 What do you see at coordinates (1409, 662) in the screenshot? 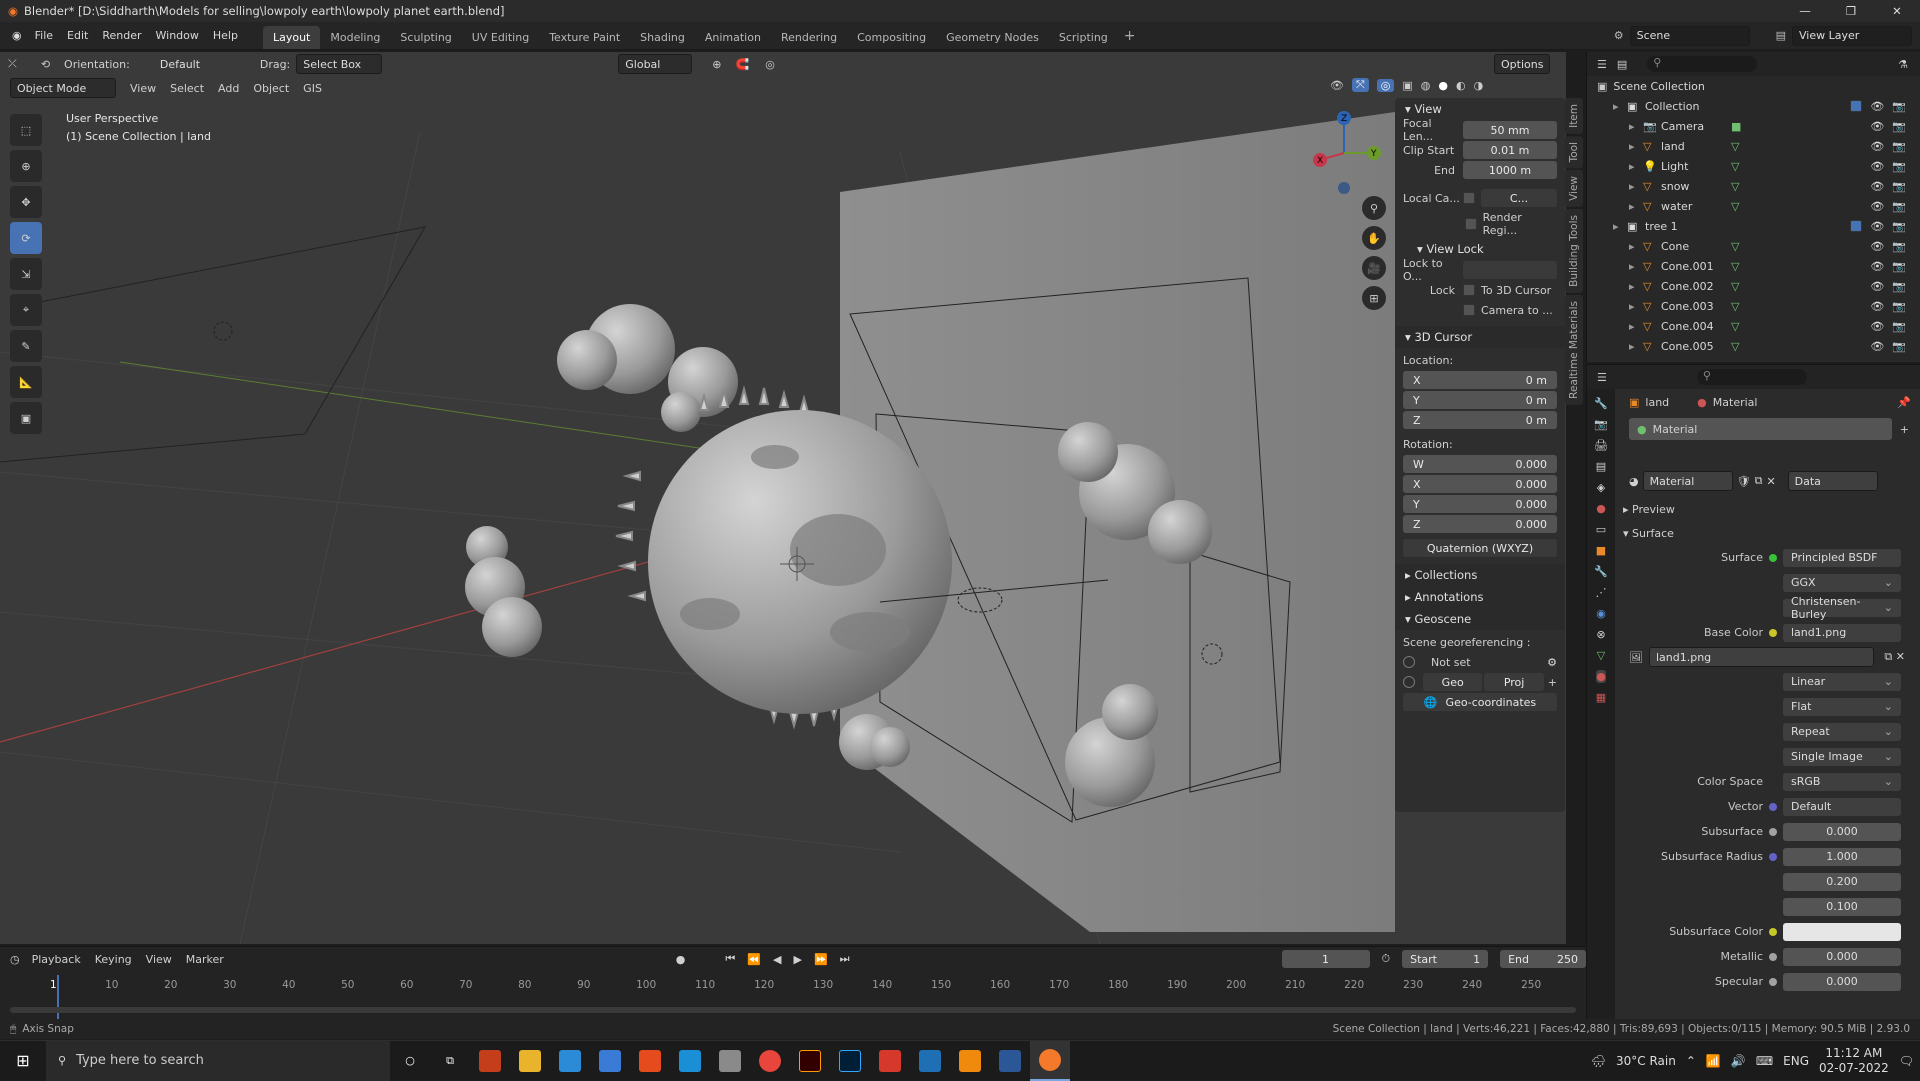
I see `radio-icon` at bounding box center [1409, 662].